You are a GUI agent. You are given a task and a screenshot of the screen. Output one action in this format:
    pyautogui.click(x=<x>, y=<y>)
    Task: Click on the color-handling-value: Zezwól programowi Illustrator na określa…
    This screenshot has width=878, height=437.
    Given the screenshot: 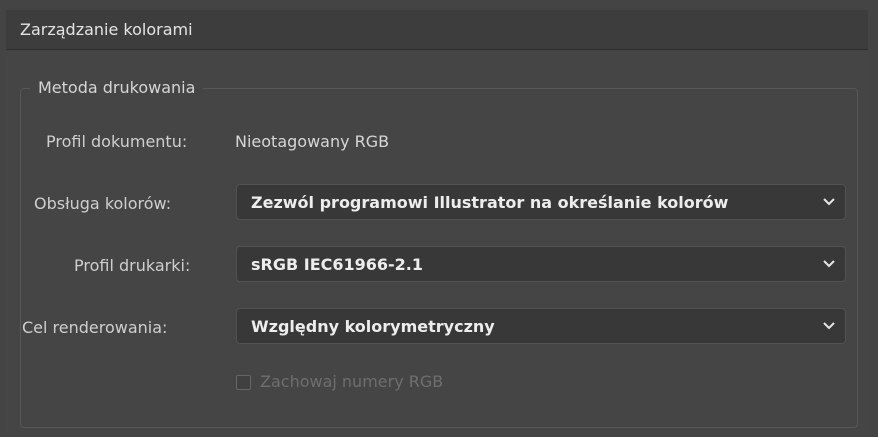 What is the action you would take?
    pyautogui.click(x=490, y=202)
    